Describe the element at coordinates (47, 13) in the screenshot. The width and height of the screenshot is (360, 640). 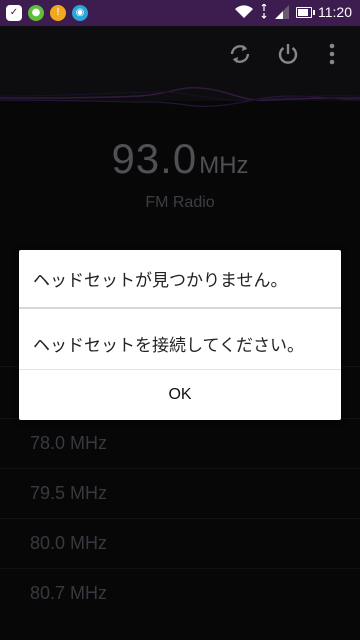
I see `notification-icons: ✓ ● ! ◉` at that location.